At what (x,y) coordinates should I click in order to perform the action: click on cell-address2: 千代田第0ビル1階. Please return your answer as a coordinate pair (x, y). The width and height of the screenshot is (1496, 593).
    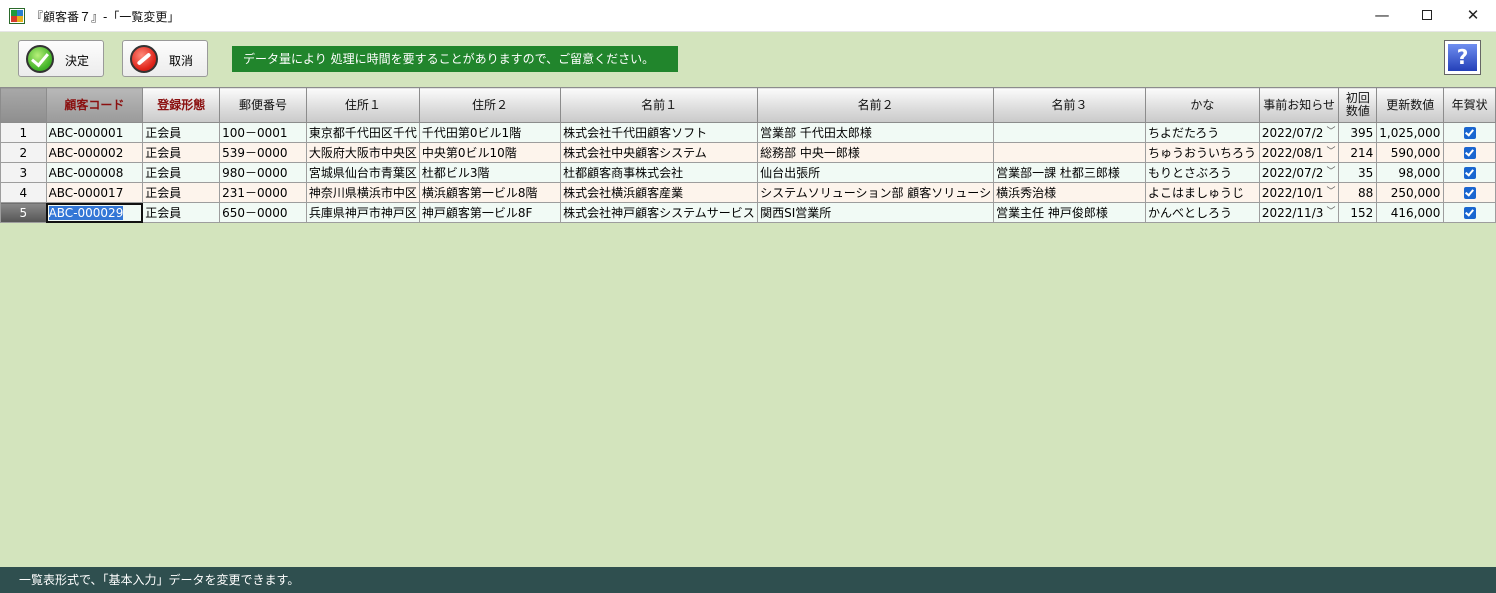
    Looking at the image, I should click on (490, 132).